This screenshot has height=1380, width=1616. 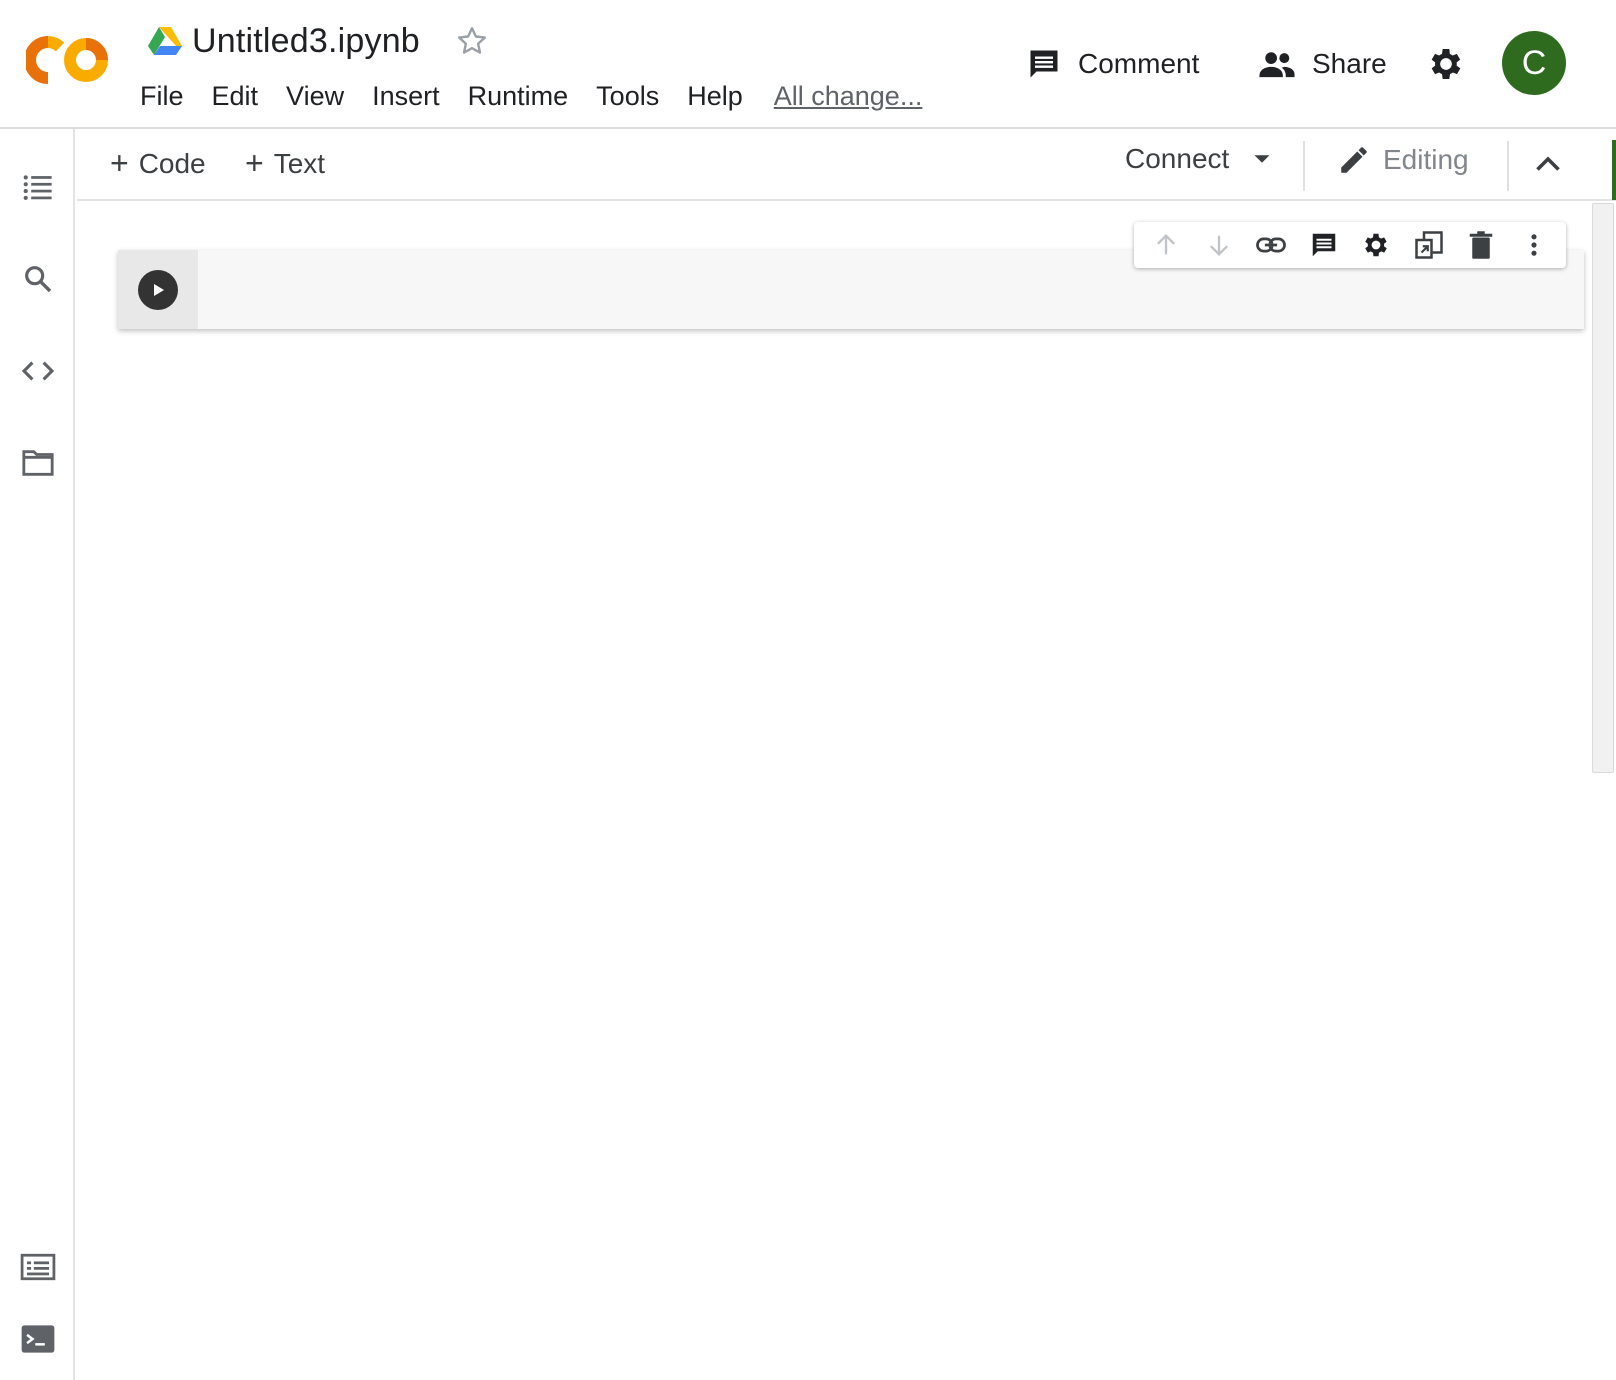 I want to click on notebook-title: Untitled3.ipynb, so click(x=306, y=41).